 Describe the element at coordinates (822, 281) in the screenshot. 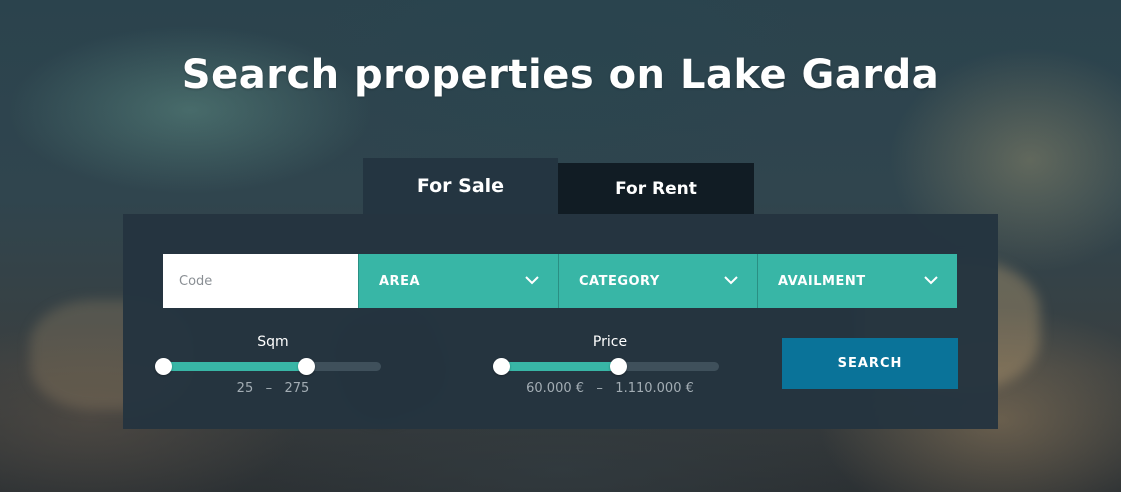

I see `availment-dropdown-label: AVAILMENT` at that location.